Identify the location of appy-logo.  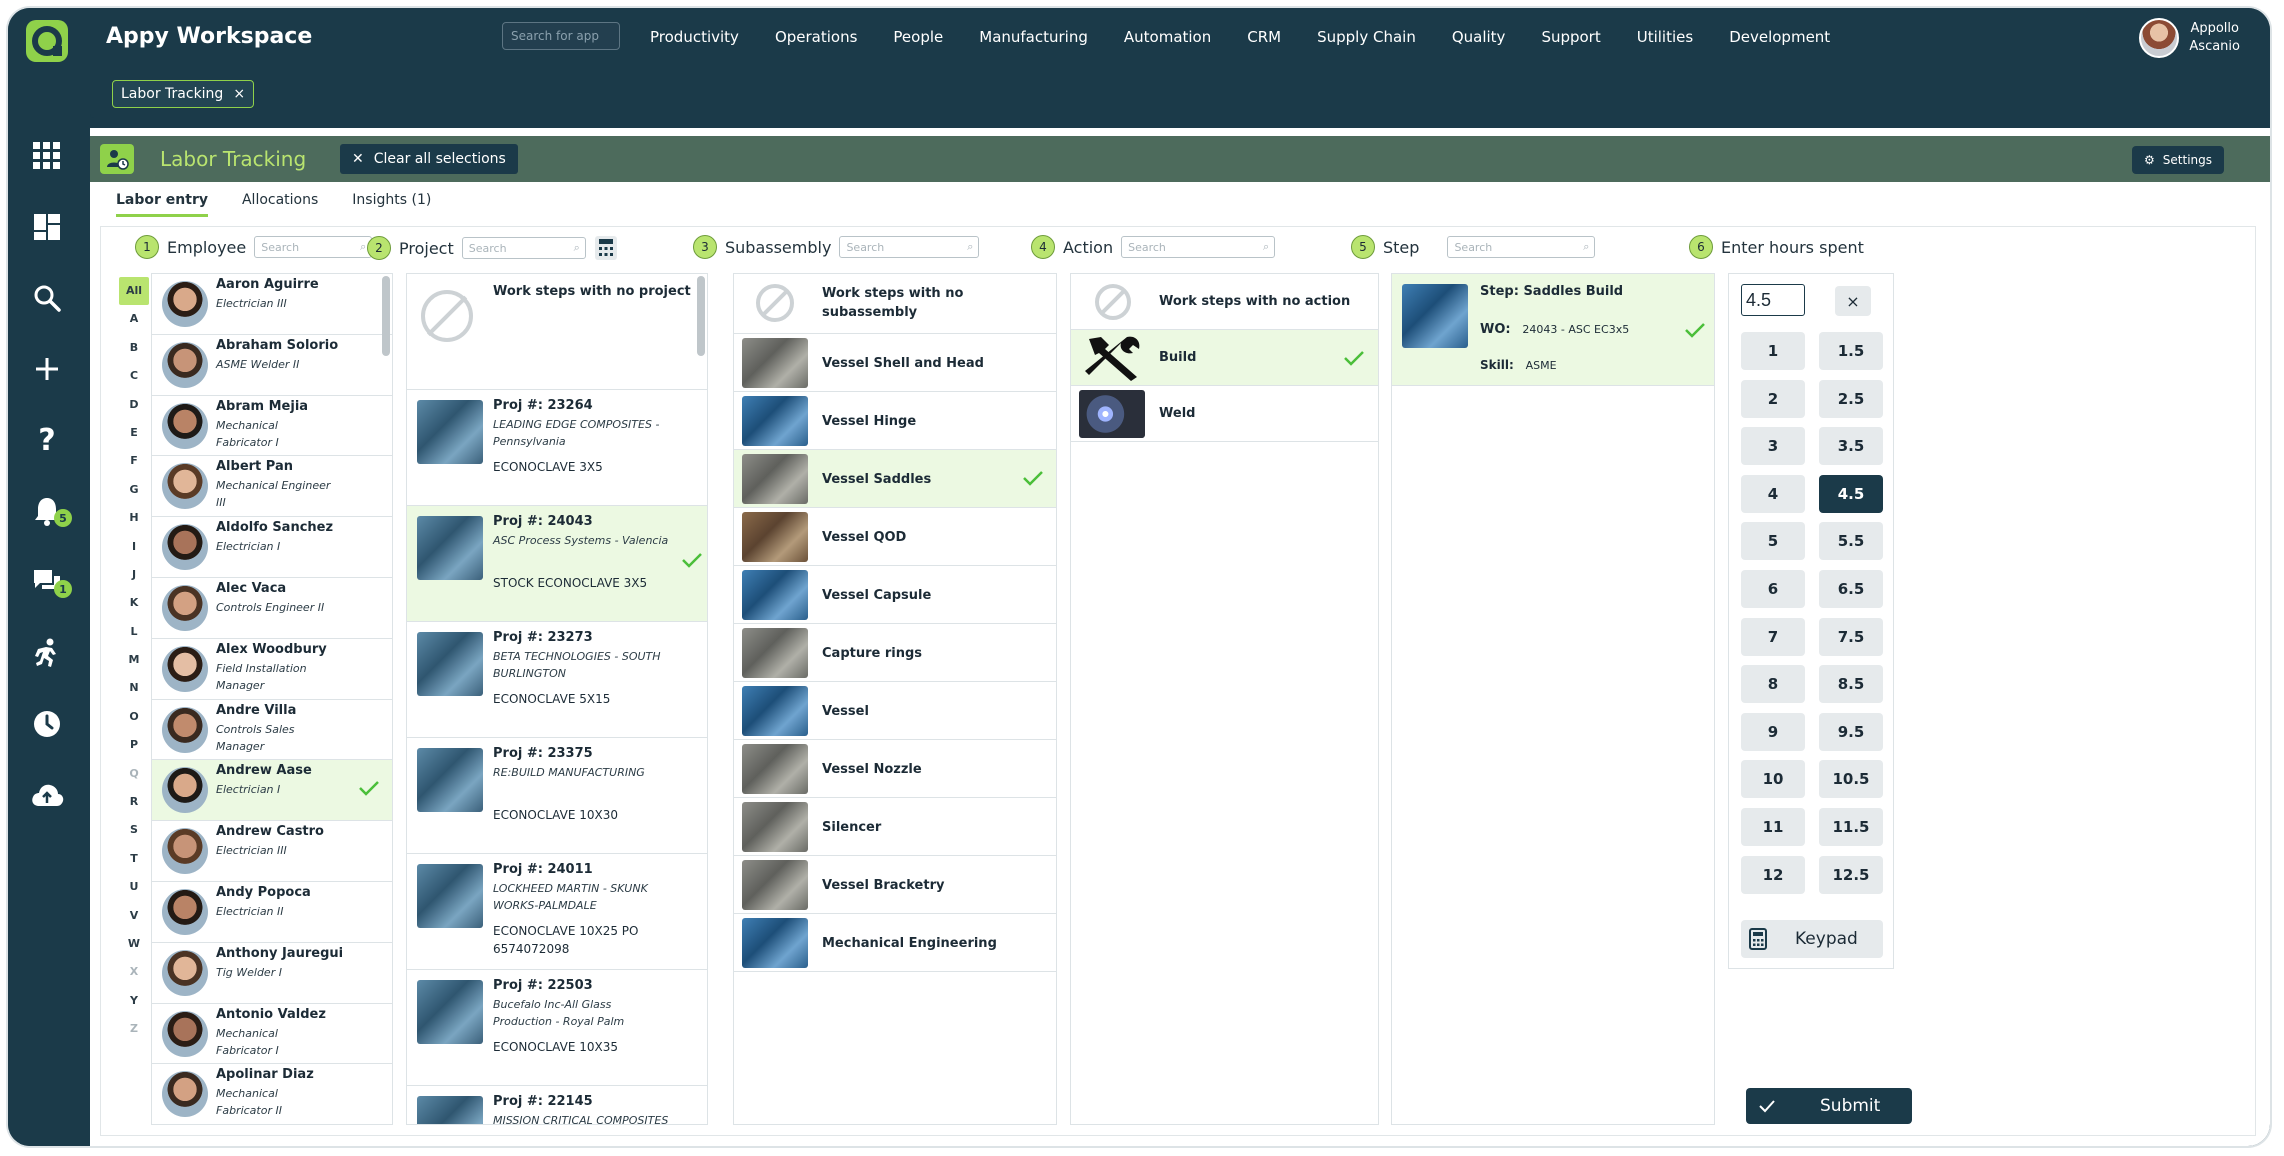
(47, 41).